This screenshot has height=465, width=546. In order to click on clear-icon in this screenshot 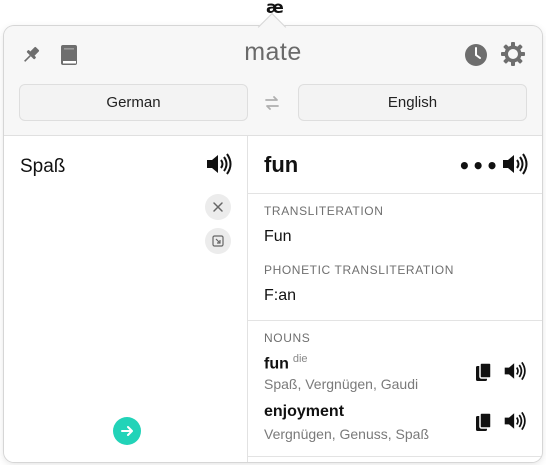, I will do `click(218, 207)`.